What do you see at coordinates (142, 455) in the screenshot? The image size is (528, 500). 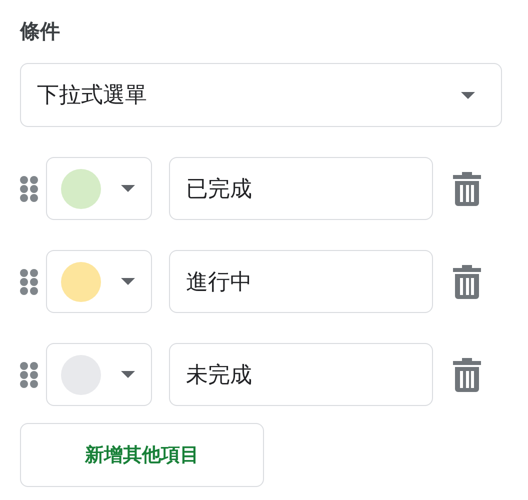 I see `add-item-button: 新增其他項目` at bounding box center [142, 455].